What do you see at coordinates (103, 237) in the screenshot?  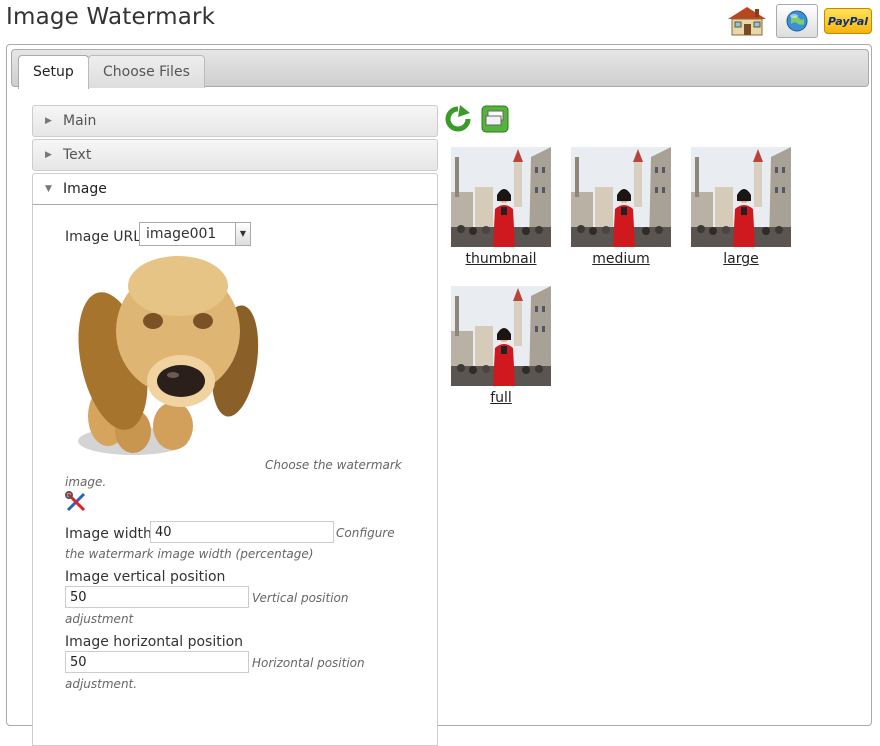 I see `image-url-label: Image URL` at bounding box center [103, 237].